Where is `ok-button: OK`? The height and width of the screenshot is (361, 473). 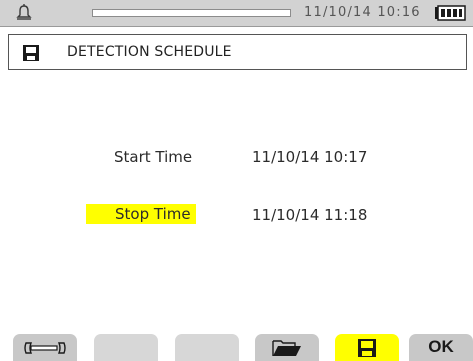
ok-button: OK is located at coordinates (441, 347).